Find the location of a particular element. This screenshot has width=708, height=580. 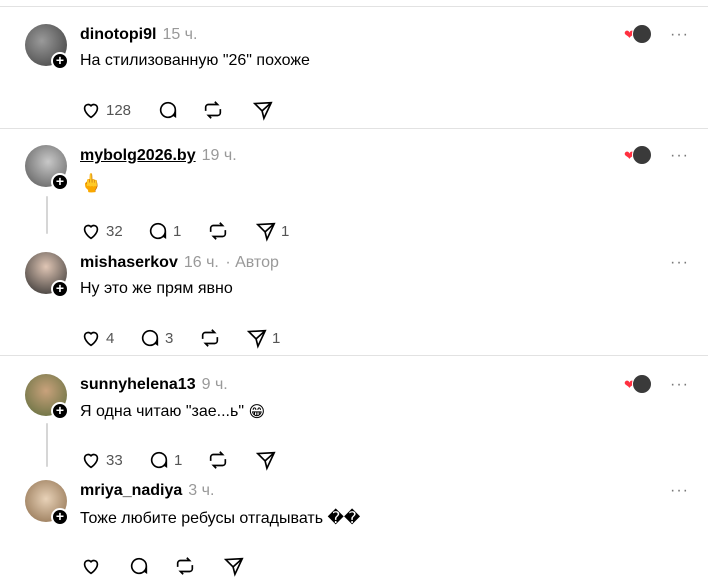

like-button: 4 is located at coordinates (97, 338).